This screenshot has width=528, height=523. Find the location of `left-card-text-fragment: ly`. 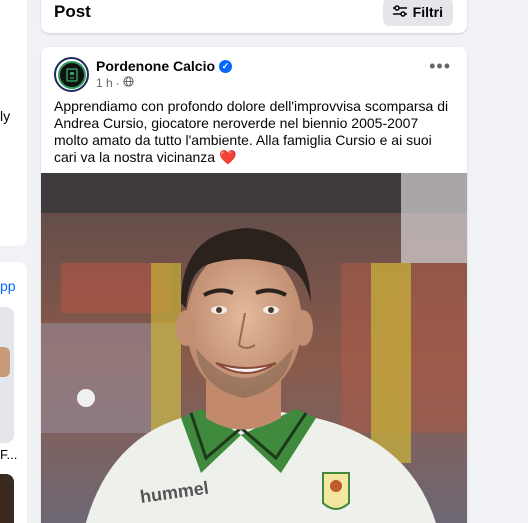

left-card-text-fragment: ly is located at coordinates (5, 116).